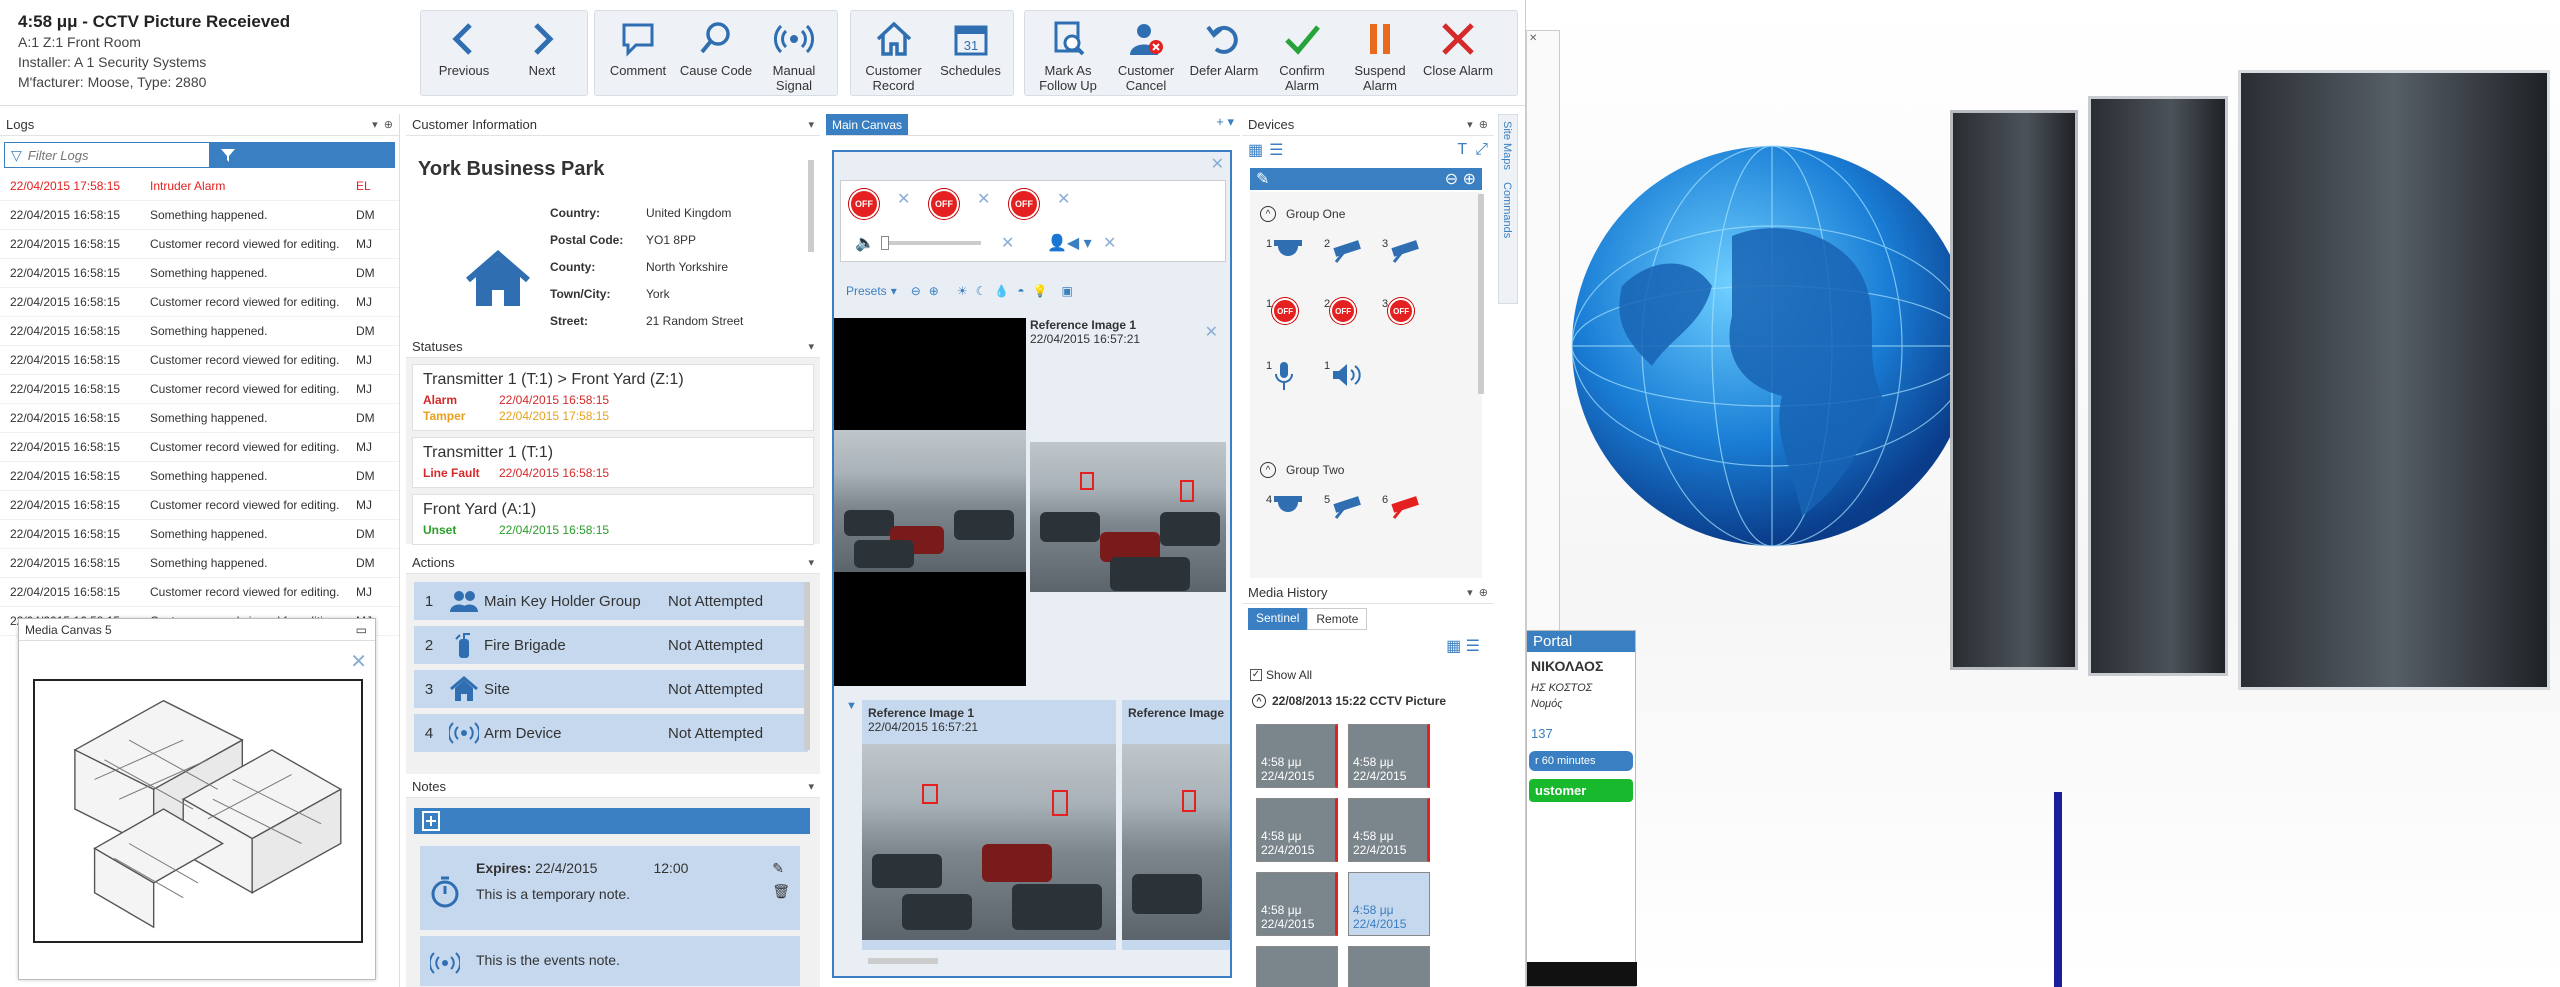 This screenshot has height=987, width=2560. Describe the element at coordinates (1403, 251) in the screenshot. I see `bullet-camera-3: 3` at that location.